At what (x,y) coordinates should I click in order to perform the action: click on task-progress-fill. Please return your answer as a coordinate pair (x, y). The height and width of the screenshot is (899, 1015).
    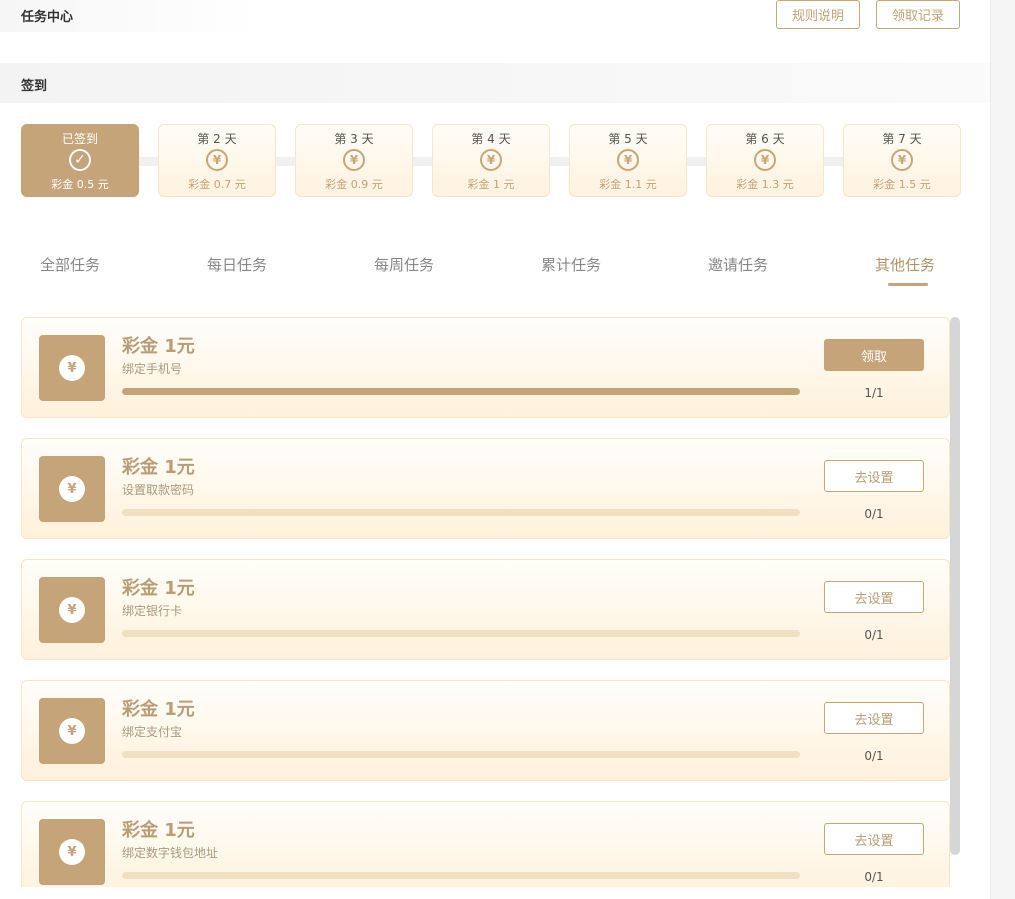
    Looking at the image, I should click on (461, 391).